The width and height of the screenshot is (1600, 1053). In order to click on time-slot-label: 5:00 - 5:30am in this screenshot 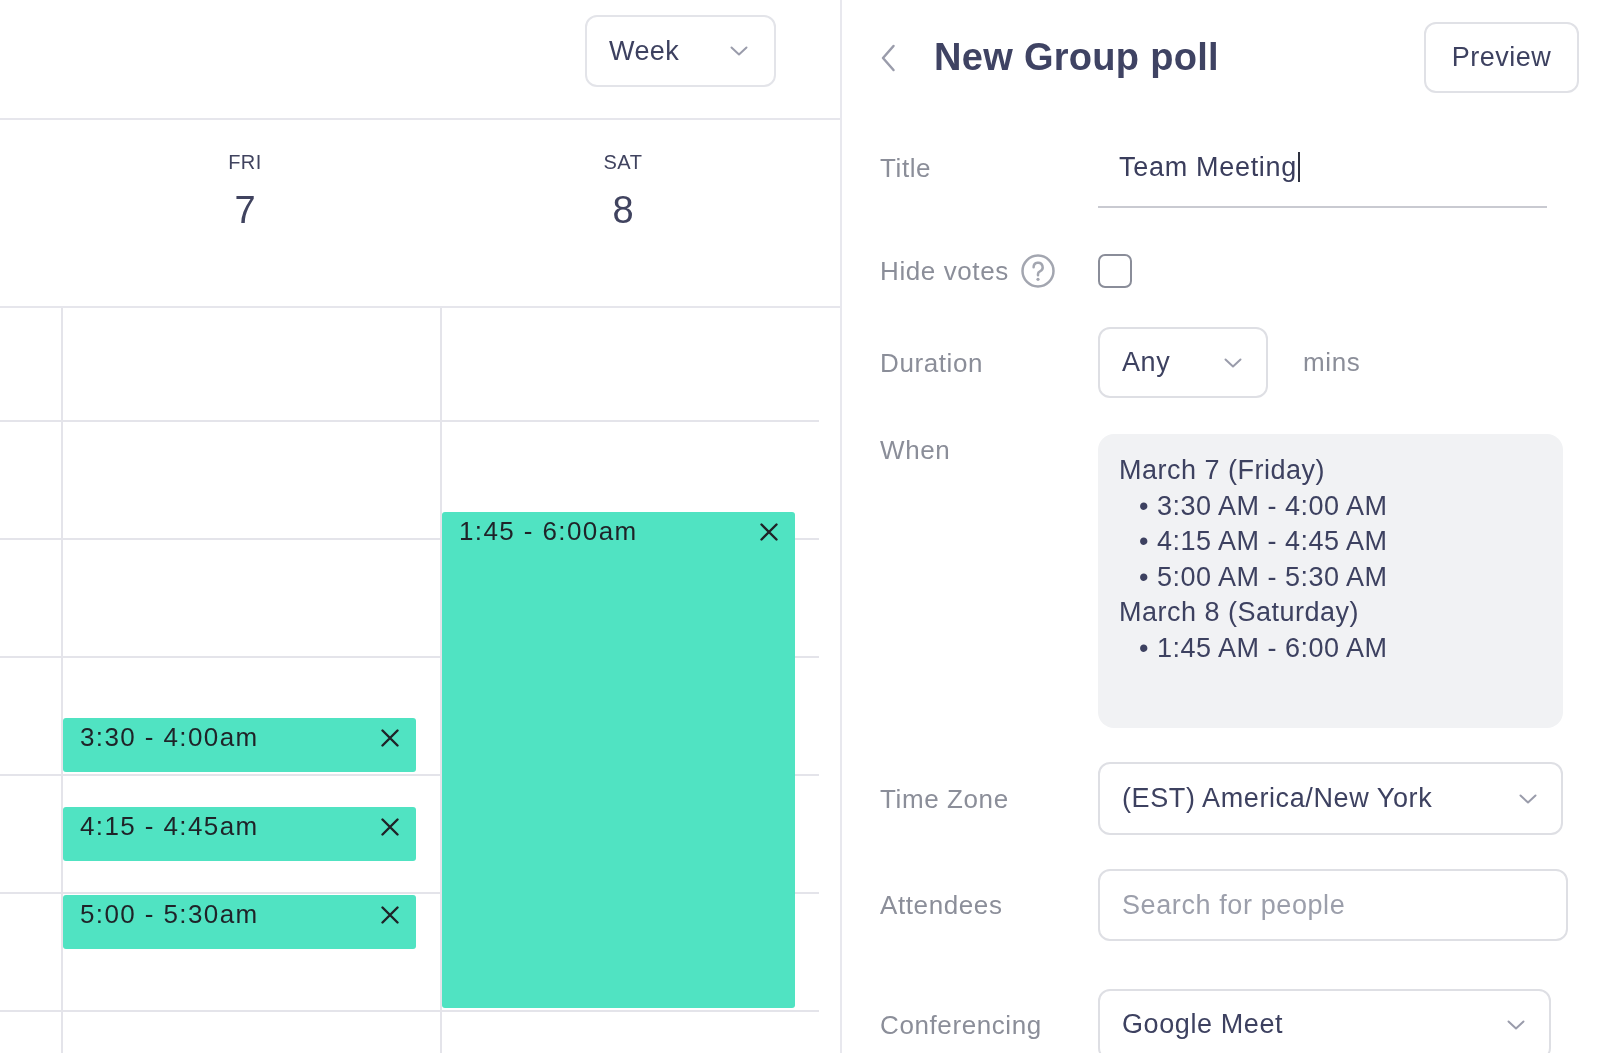, I will do `click(169, 914)`.